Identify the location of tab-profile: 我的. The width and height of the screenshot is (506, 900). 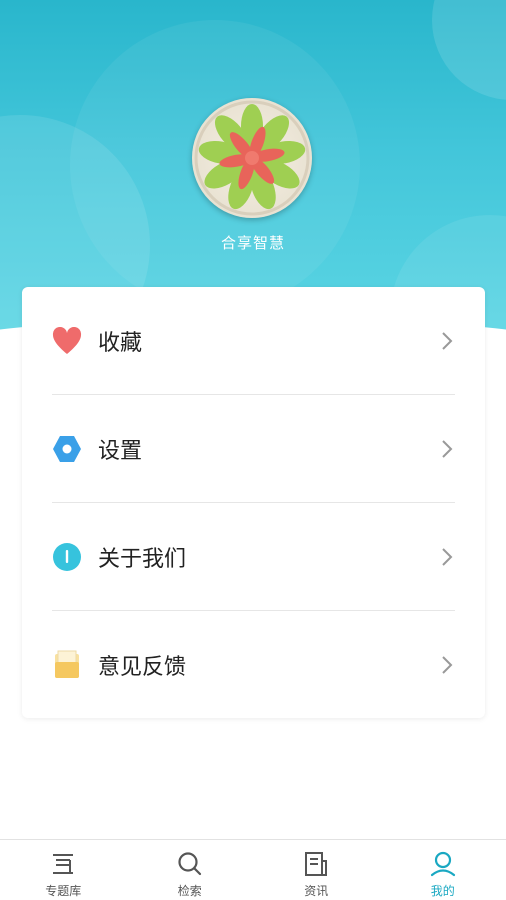
(443, 870).